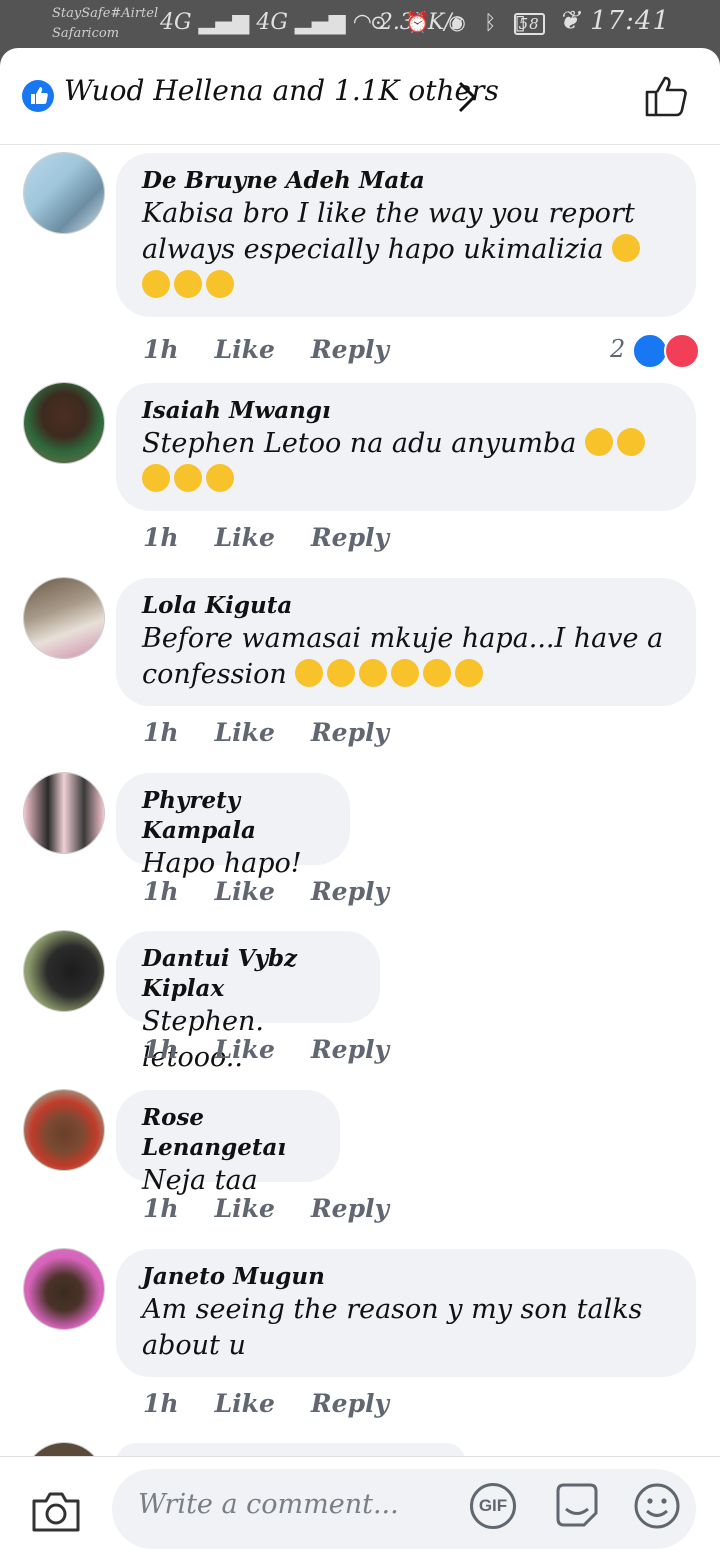 The width and height of the screenshot is (720, 1560). Describe the element at coordinates (577, 1505) in the screenshot. I see `sticker-icon` at that location.